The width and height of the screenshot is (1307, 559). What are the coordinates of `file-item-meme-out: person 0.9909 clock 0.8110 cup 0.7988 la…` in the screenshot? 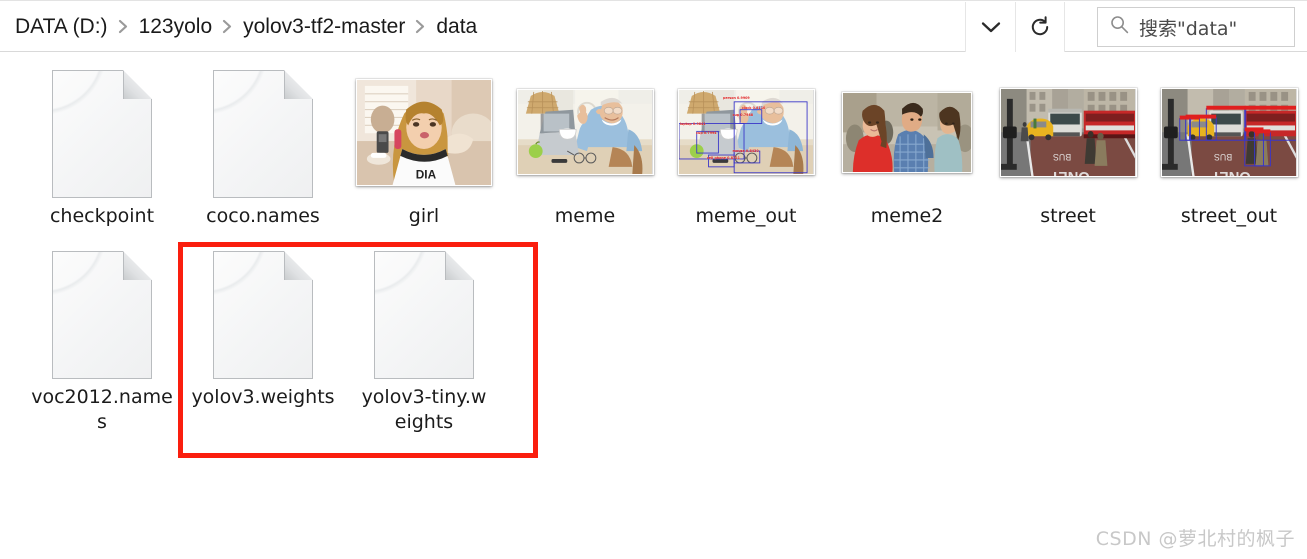 It's located at (746, 147).